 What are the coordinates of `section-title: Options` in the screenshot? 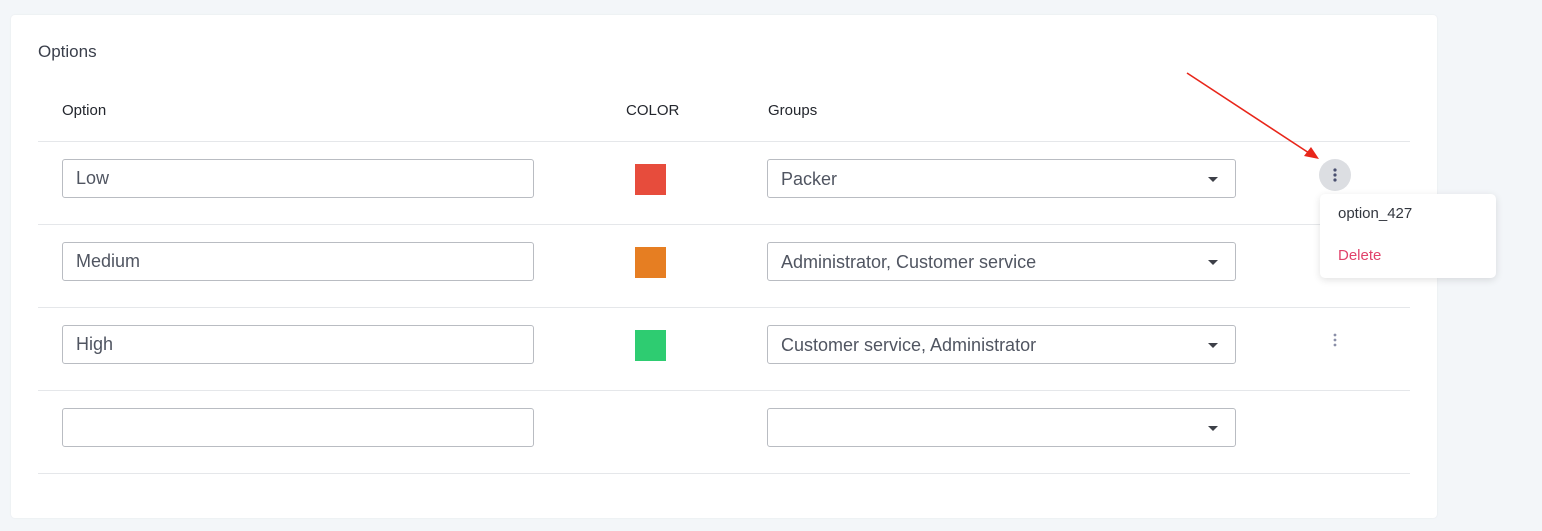 It's located at (67, 51).